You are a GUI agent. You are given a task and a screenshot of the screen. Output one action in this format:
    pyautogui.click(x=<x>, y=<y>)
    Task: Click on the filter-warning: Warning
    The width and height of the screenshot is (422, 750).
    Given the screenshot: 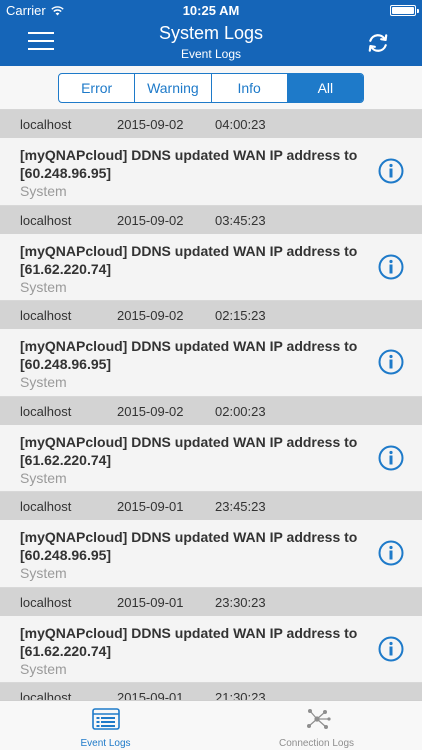 What is the action you would take?
    pyautogui.click(x=172, y=88)
    